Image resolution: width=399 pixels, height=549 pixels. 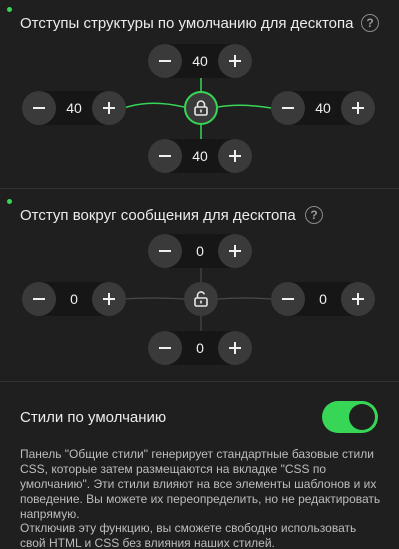 What do you see at coordinates (93, 417) in the screenshot?
I see `default-styles-label: Стили по умолчанию` at bounding box center [93, 417].